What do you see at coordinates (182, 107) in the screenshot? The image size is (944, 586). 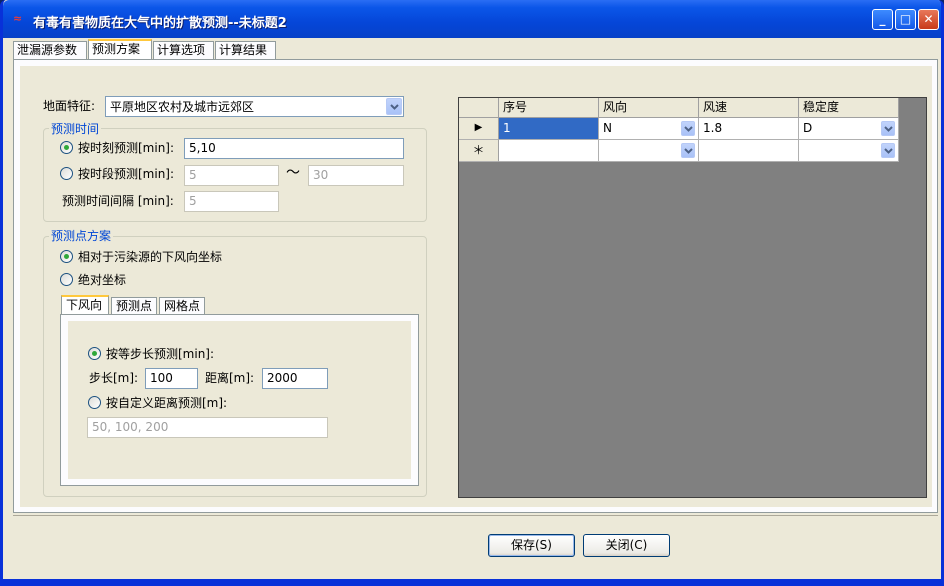 I see `terrain-select-value: 平原地区农村及城市远郊区` at bounding box center [182, 107].